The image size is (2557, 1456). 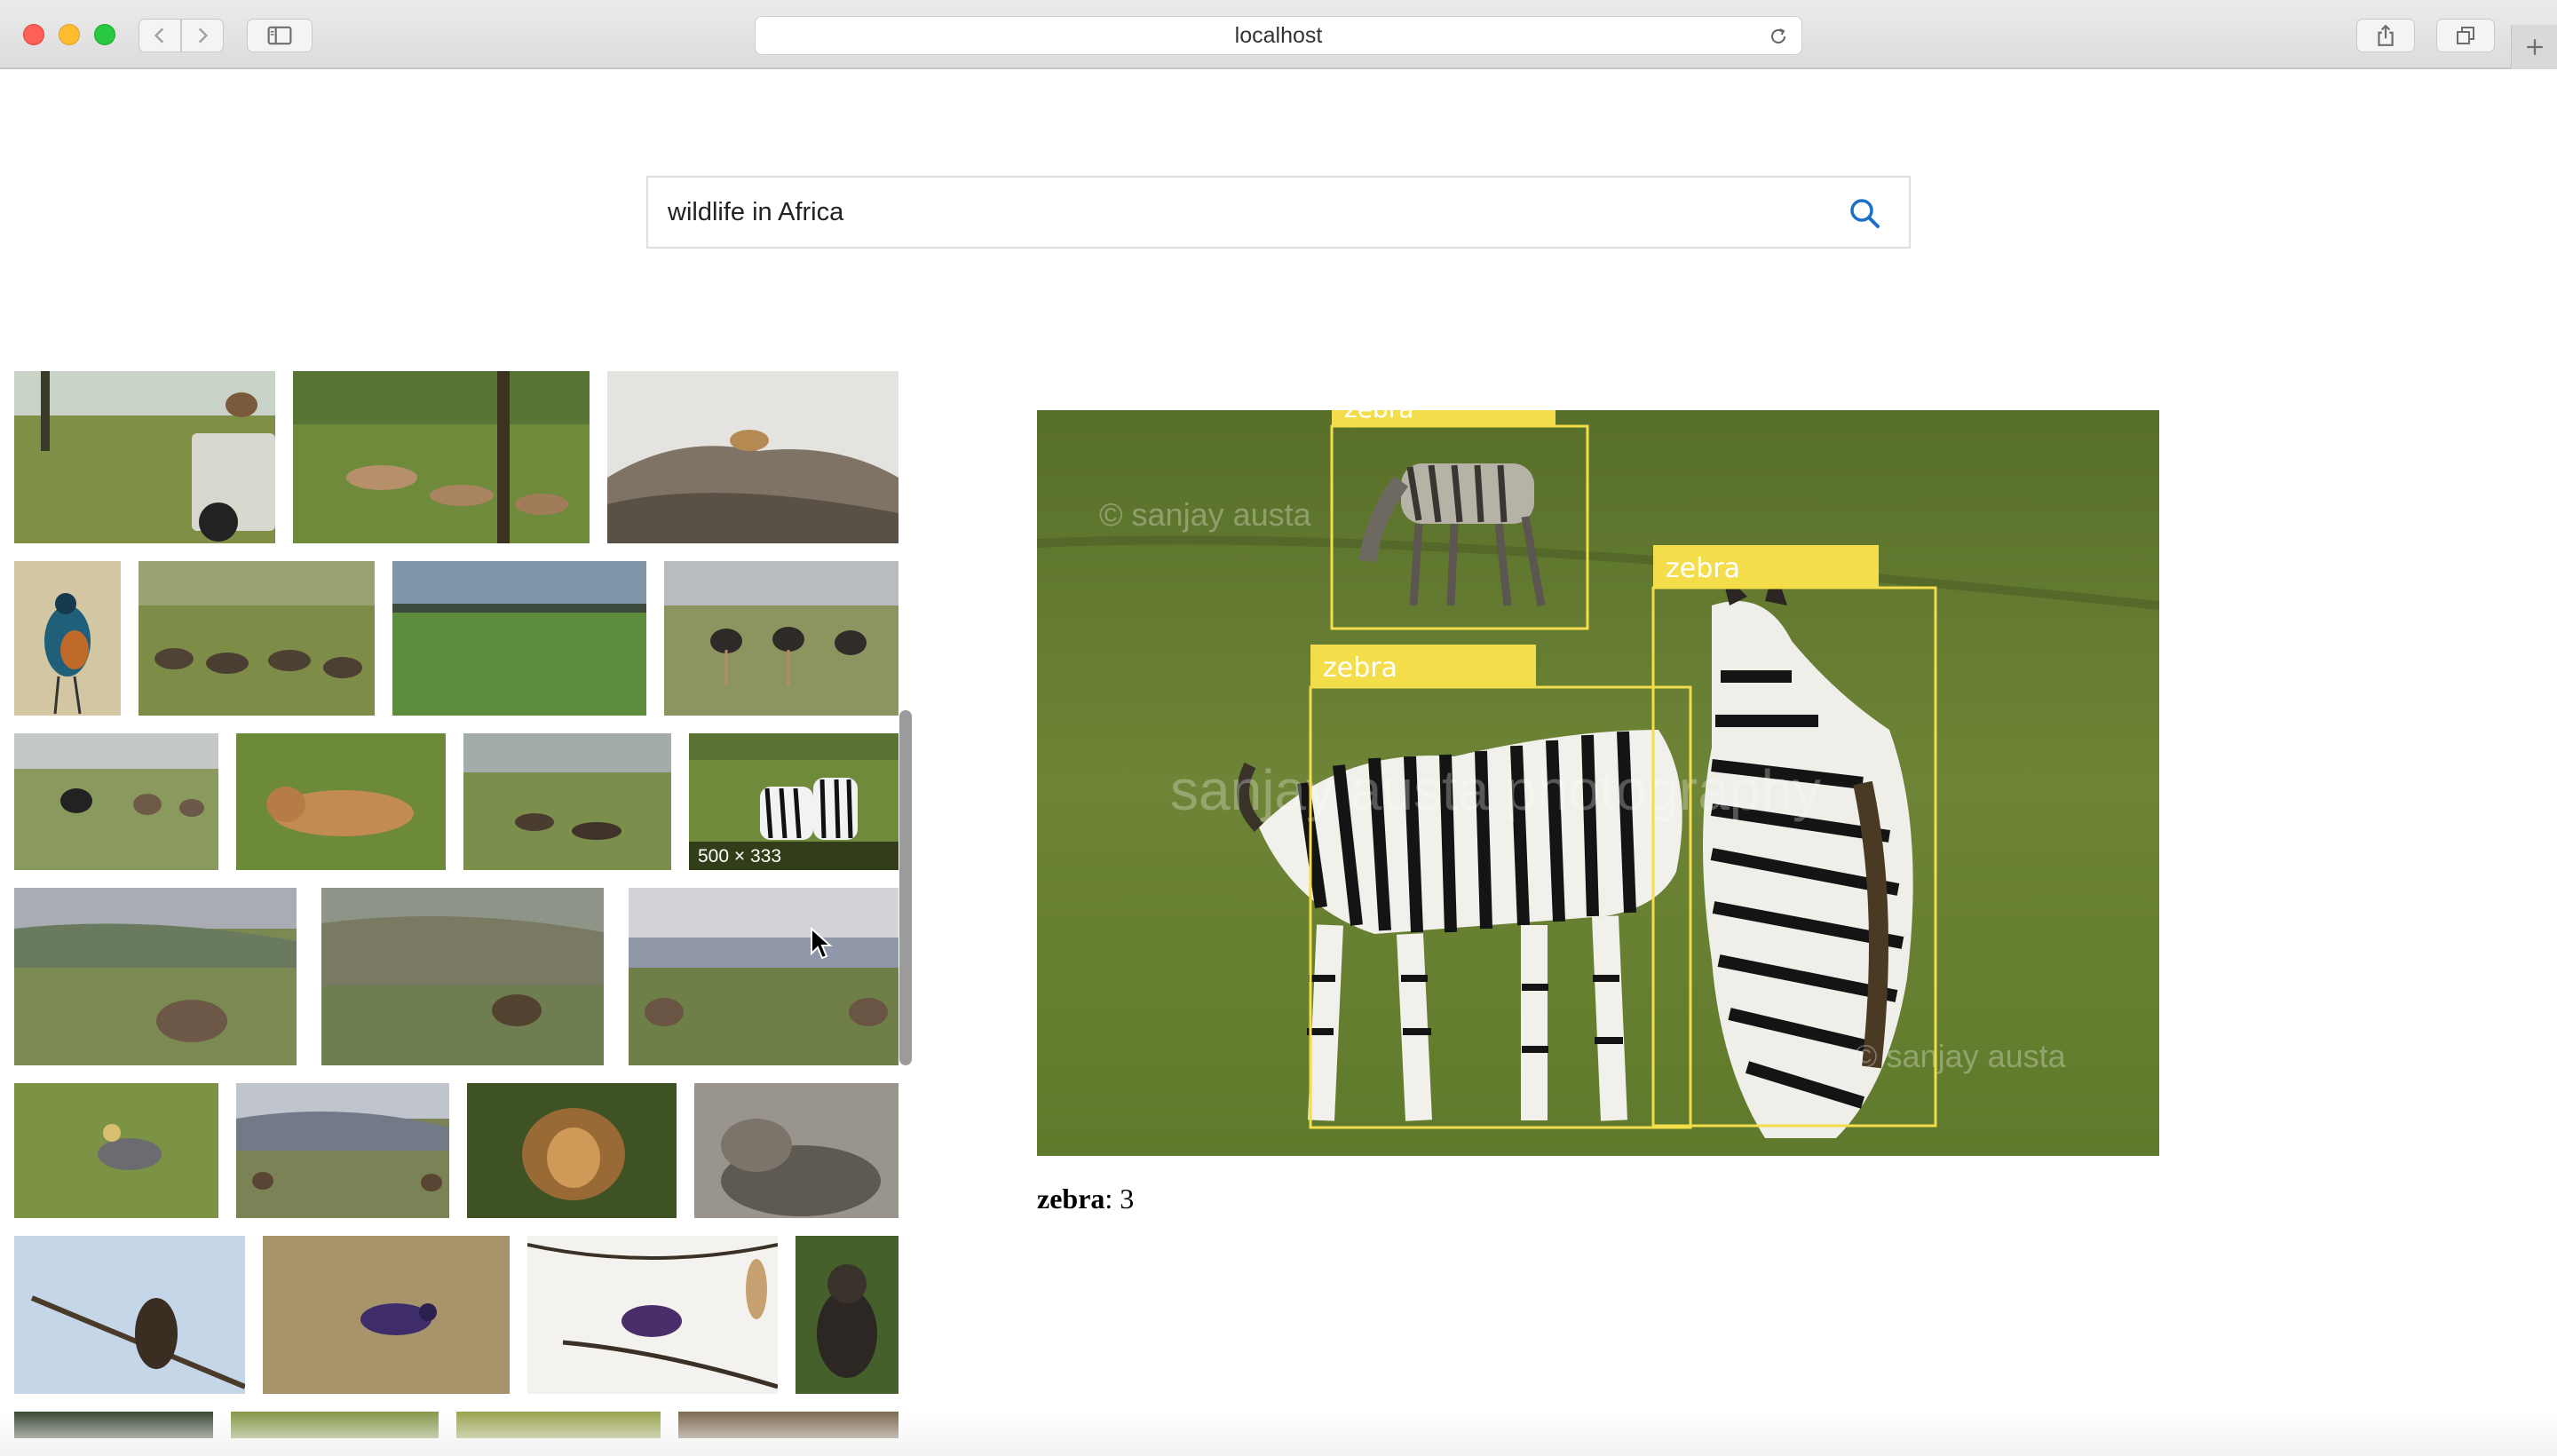 What do you see at coordinates (572, 1150) in the screenshot?
I see `thumbnail-lion-portrait` at bounding box center [572, 1150].